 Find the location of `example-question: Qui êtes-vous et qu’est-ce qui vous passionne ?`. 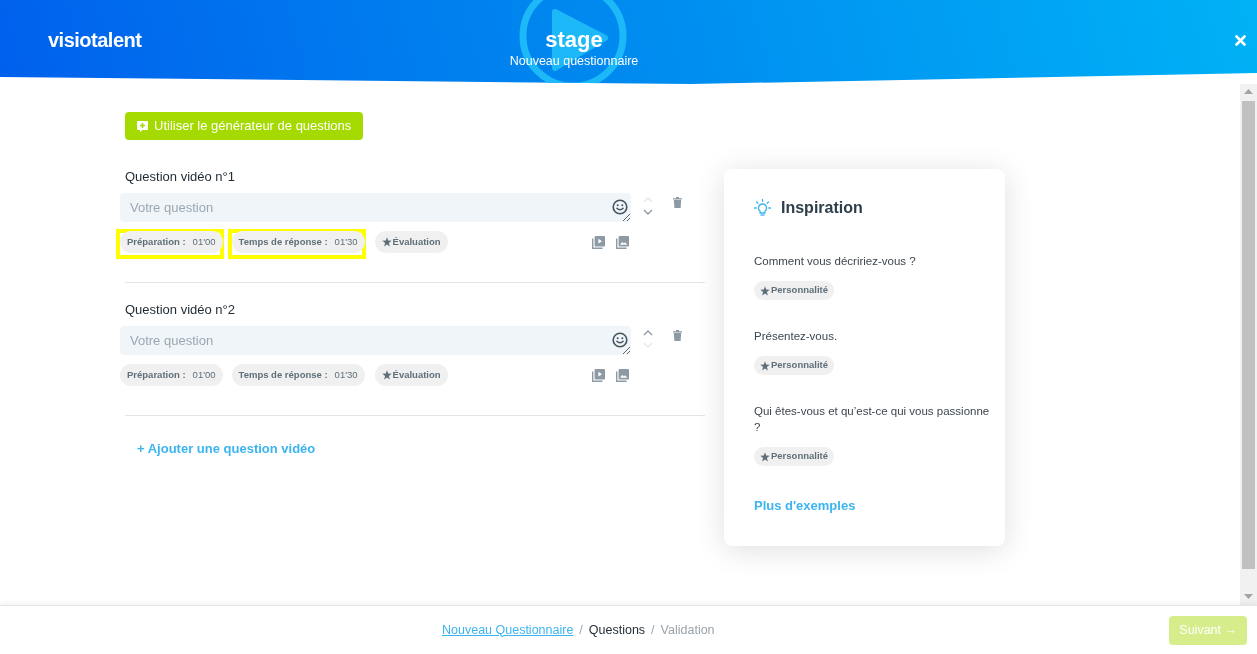

example-question: Qui êtes-vous et qu’est-ce qui vous passionne ? is located at coordinates (872, 419).